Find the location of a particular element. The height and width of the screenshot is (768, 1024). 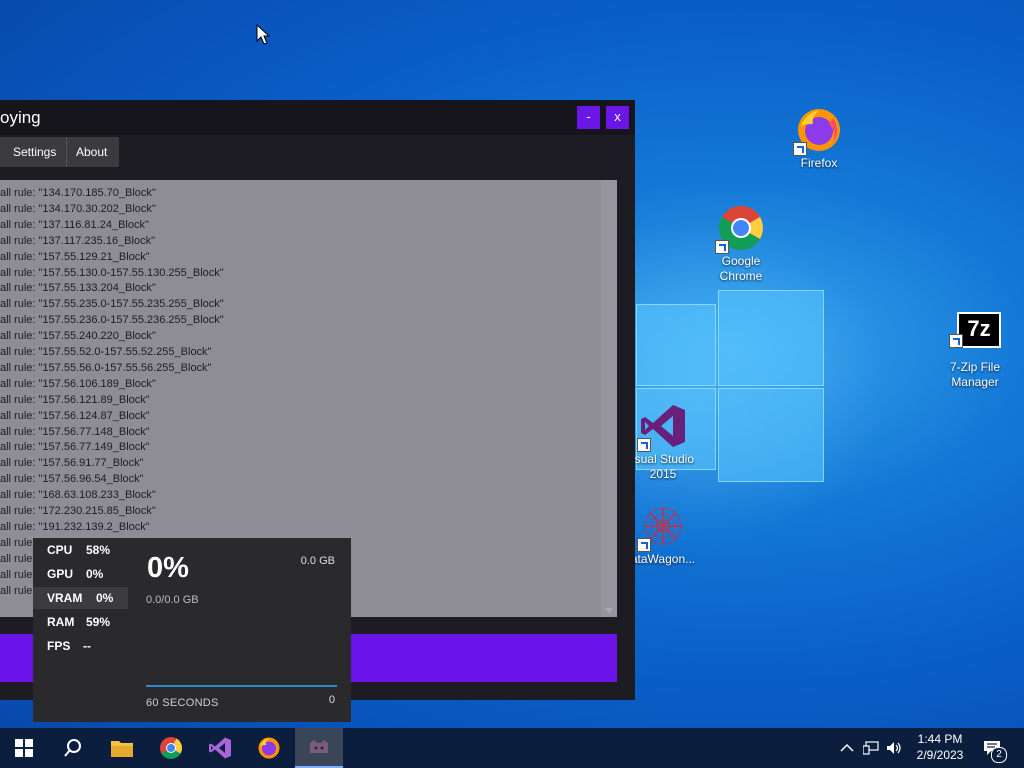

desktop-icon-firefox: Firefox is located at coordinates (819, 138).